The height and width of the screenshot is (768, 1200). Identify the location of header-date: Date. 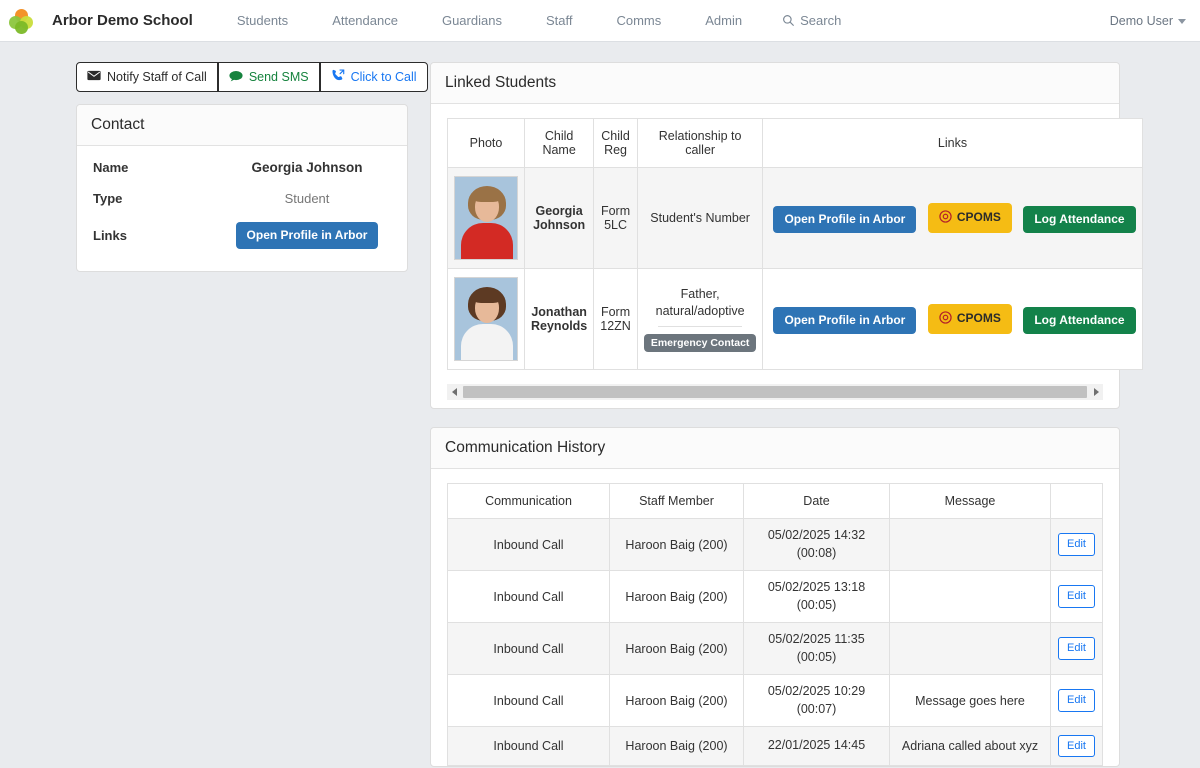
(816, 501).